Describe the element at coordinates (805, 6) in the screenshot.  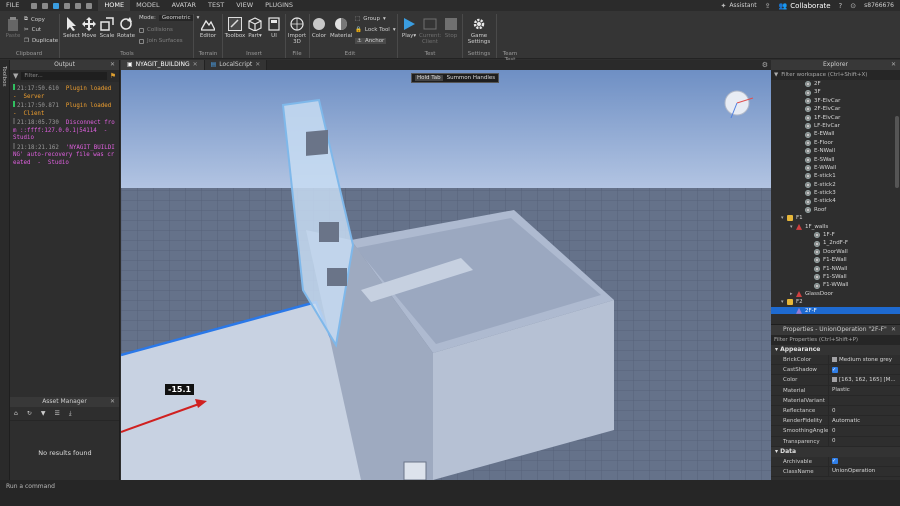
I see `collaborate-button: 👥 Collaborate` at that location.